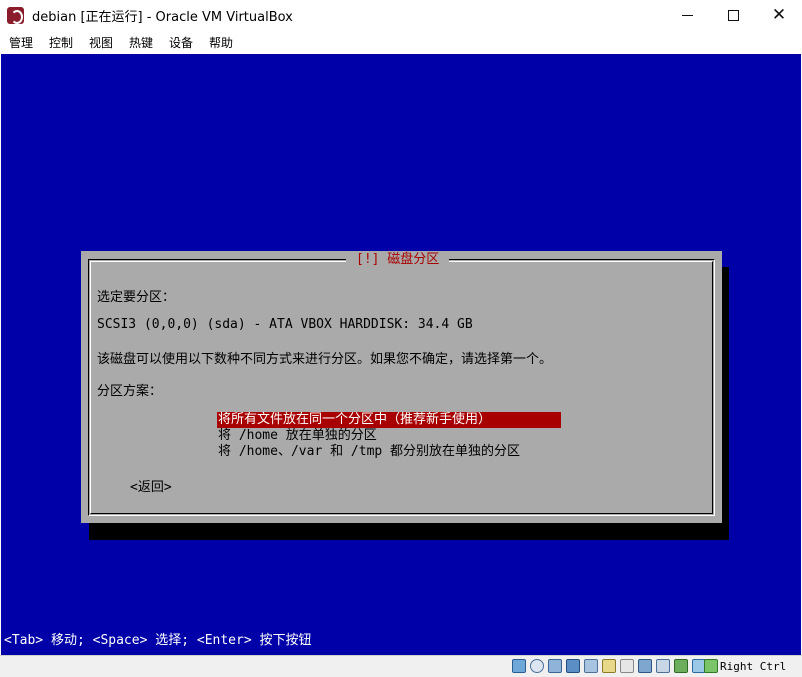  What do you see at coordinates (591, 666) in the screenshot?
I see `usb-icon` at bounding box center [591, 666].